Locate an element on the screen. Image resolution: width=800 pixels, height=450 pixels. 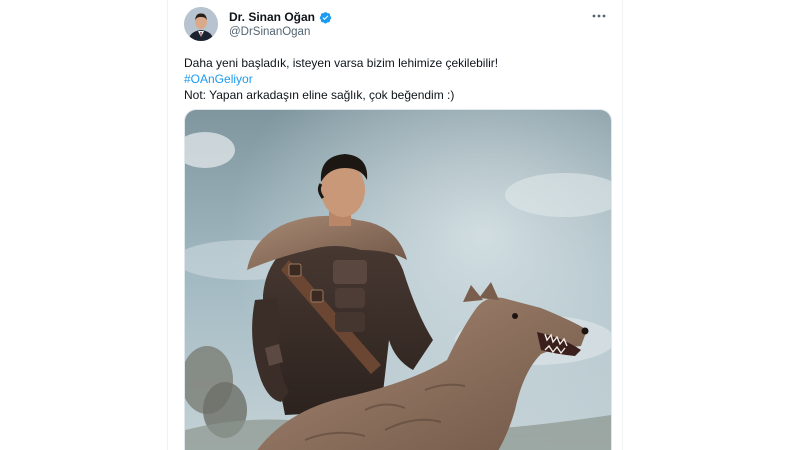
author-name-row: Dr. Sinan Oğan is located at coordinates (280, 17).